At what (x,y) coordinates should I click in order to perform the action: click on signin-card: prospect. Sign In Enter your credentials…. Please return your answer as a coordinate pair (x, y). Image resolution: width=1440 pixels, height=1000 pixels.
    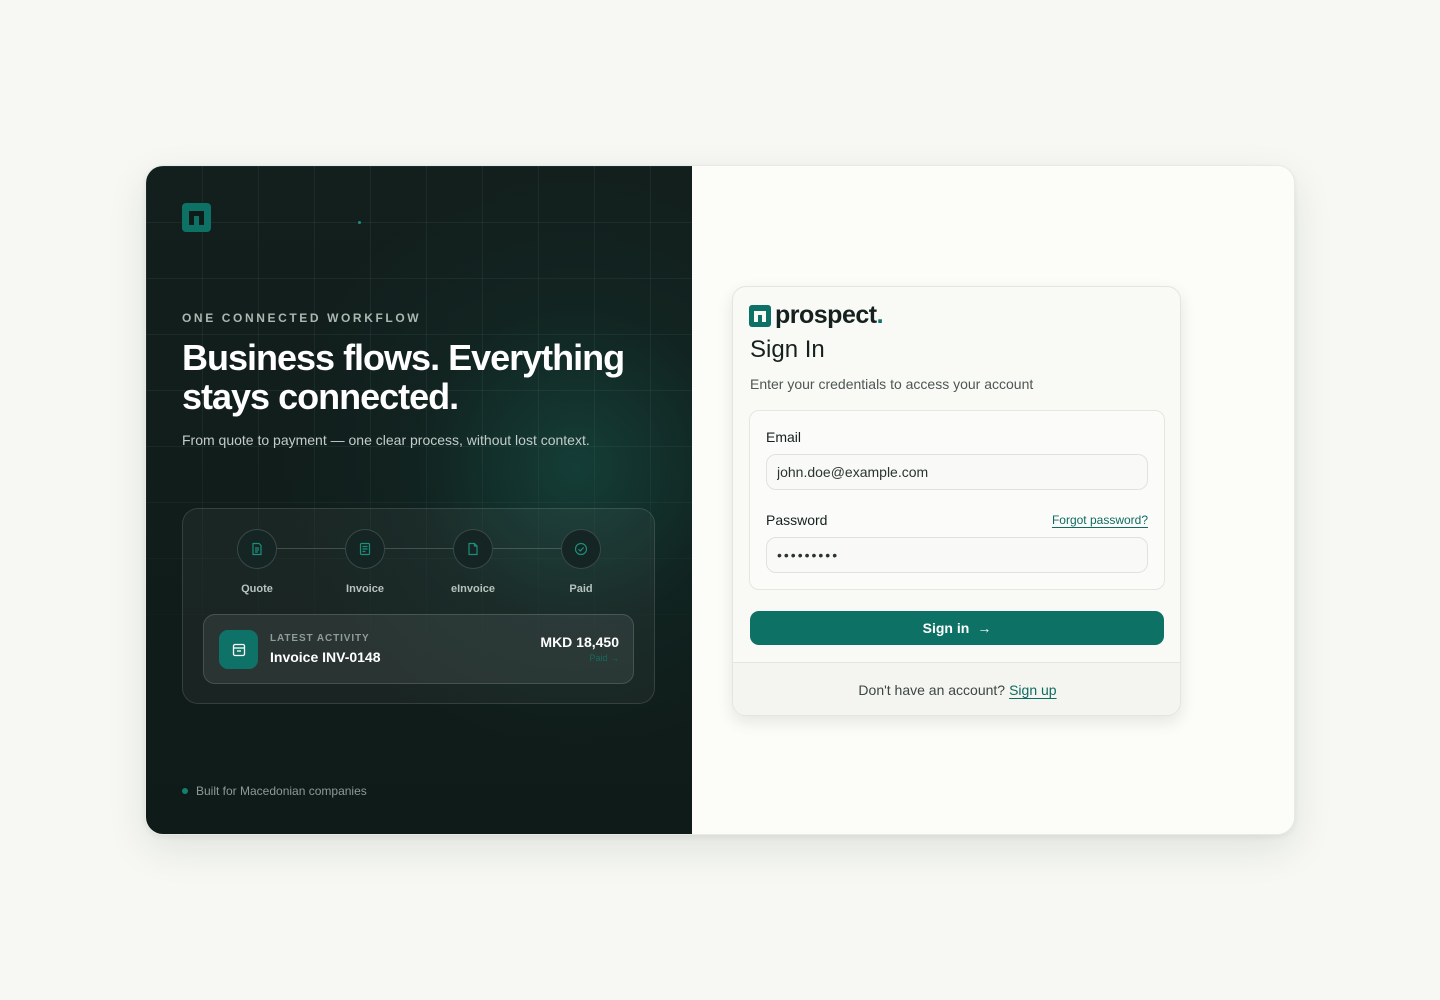
    Looking at the image, I should click on (956, 501).